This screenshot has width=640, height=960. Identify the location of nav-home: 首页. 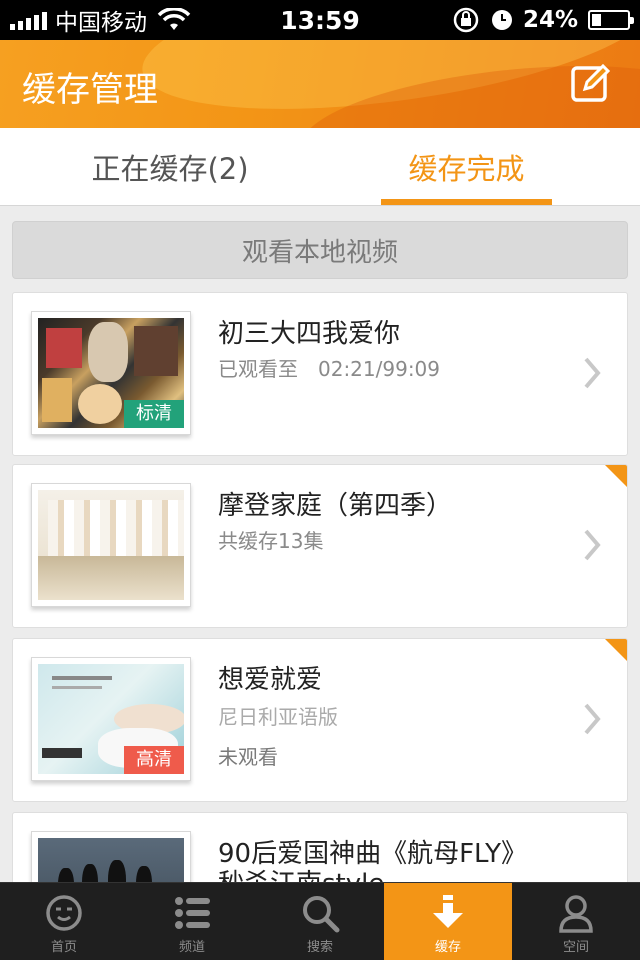
(64, 921).